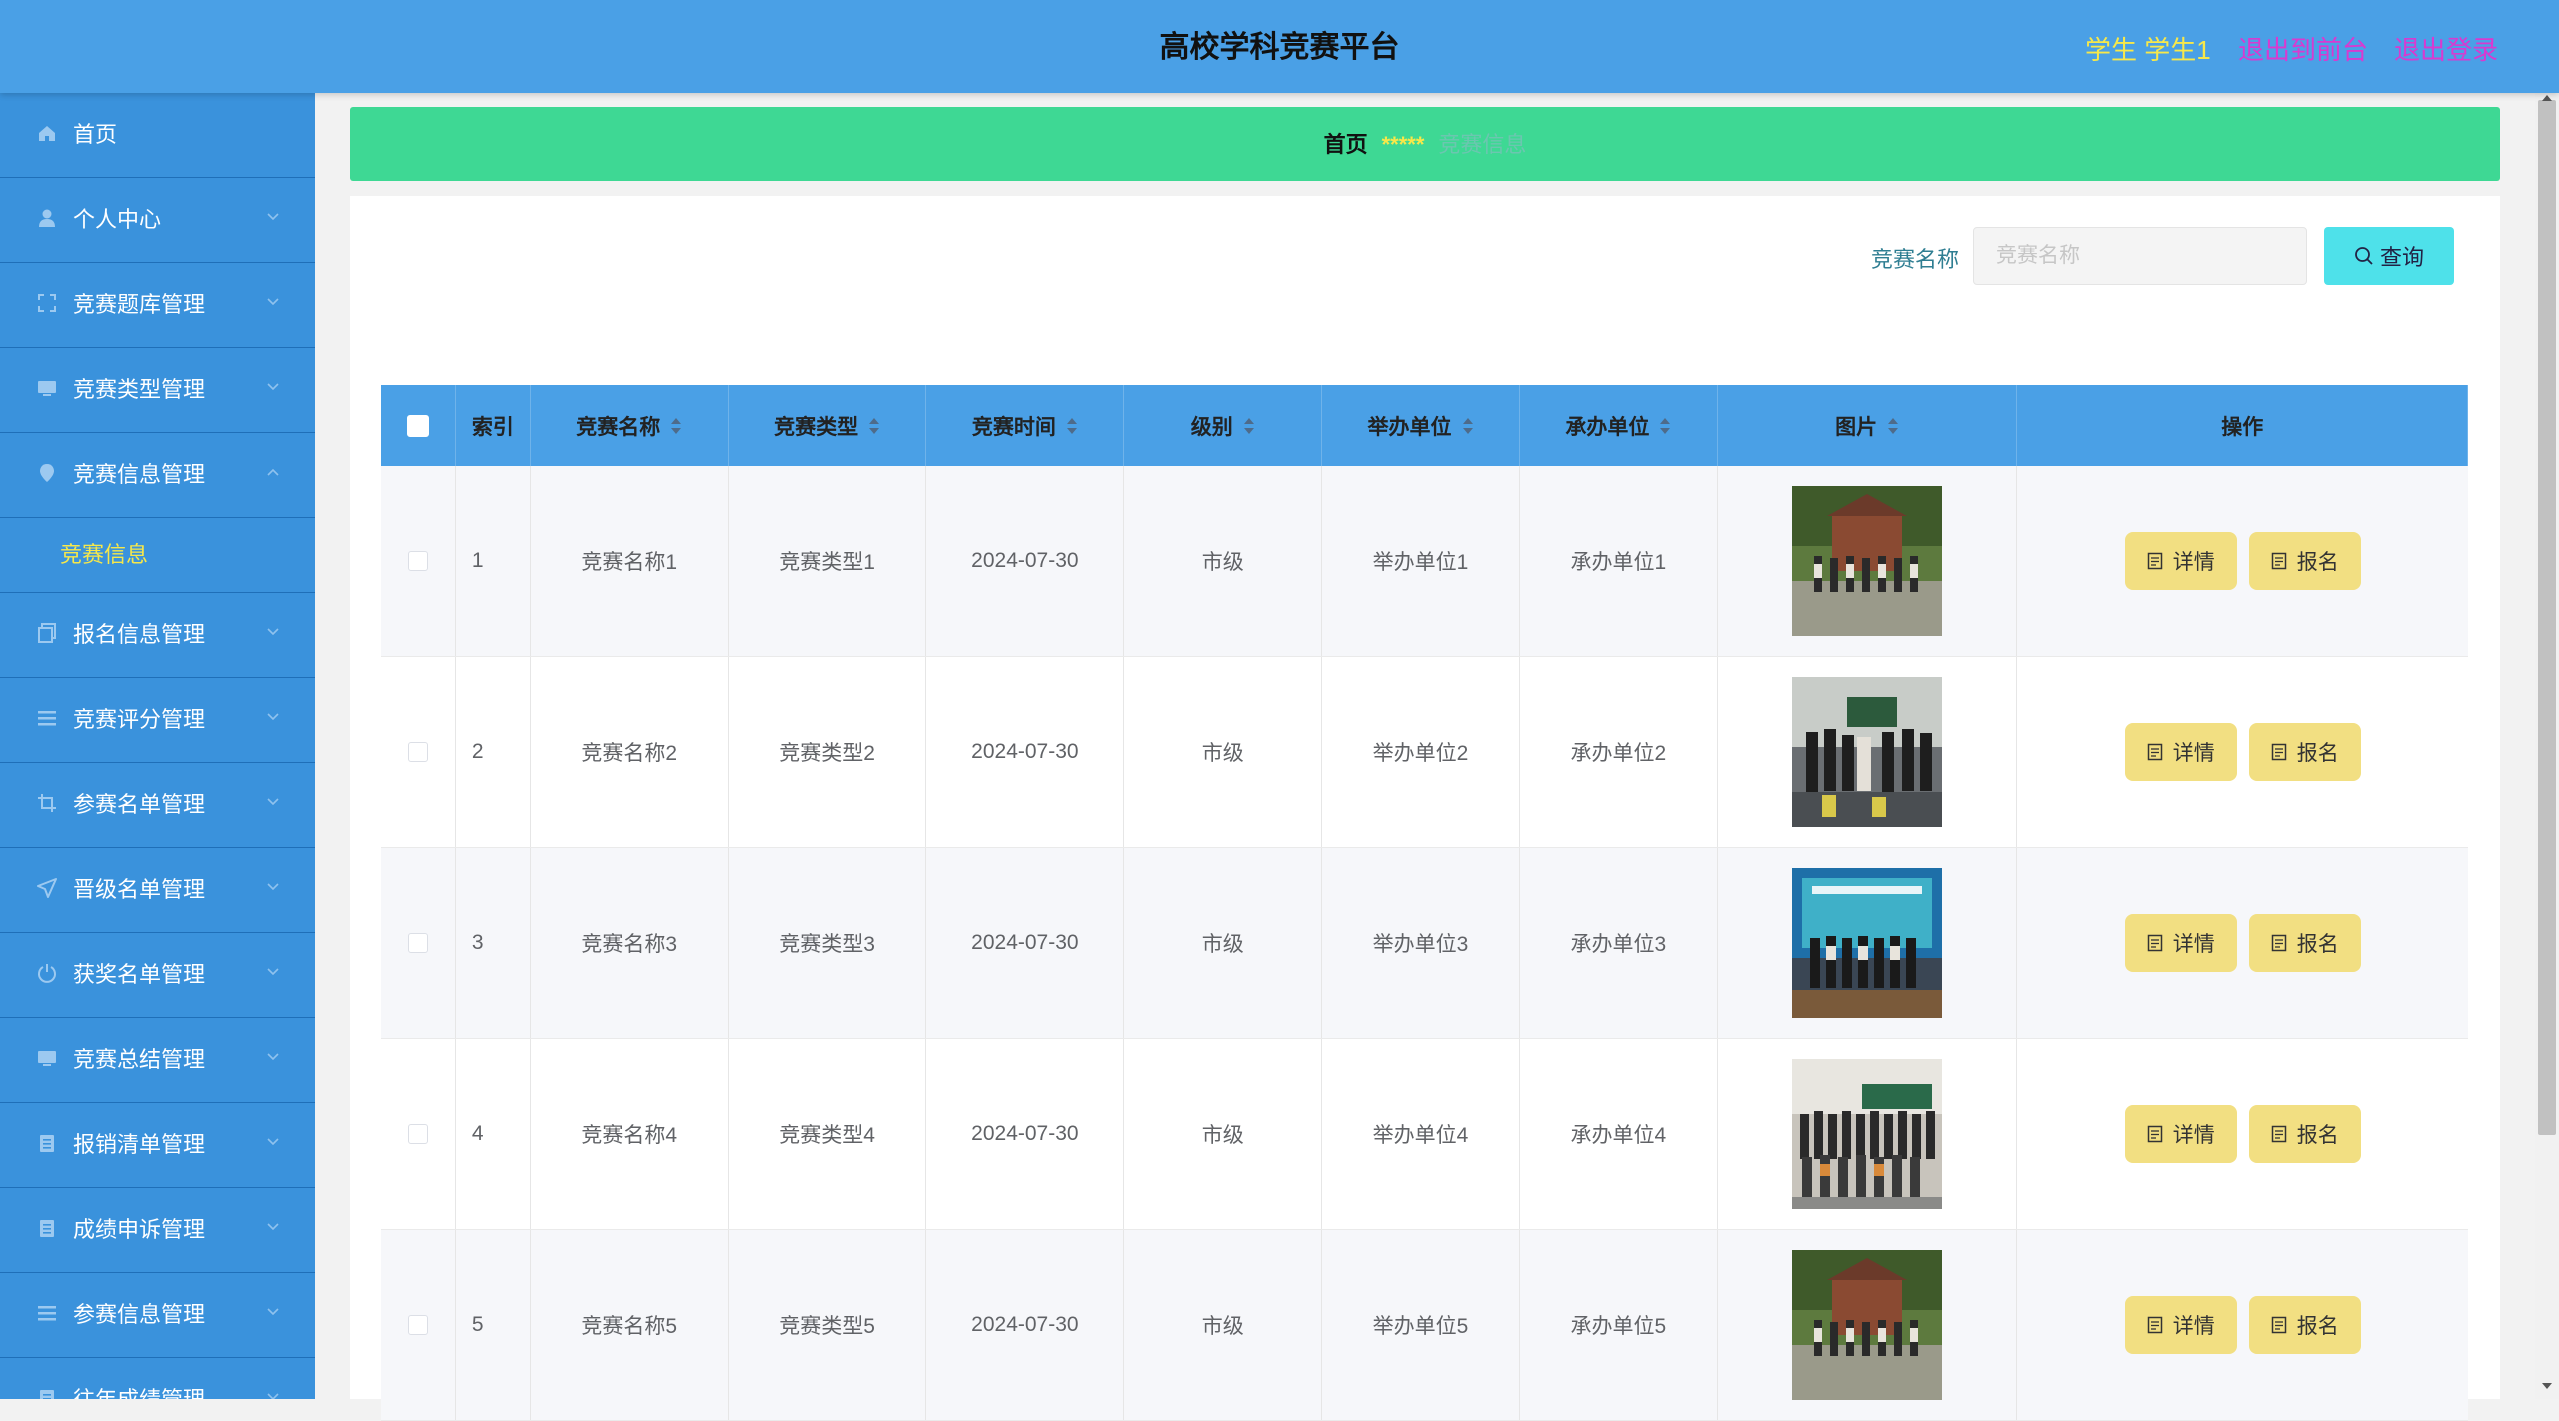 The width and height of the screenshot is (2559, 1421). Describe the element at coordinates (157, 805) in the screenshot. I see `sidebar-item-participants: 参赛名单管理` at that location.